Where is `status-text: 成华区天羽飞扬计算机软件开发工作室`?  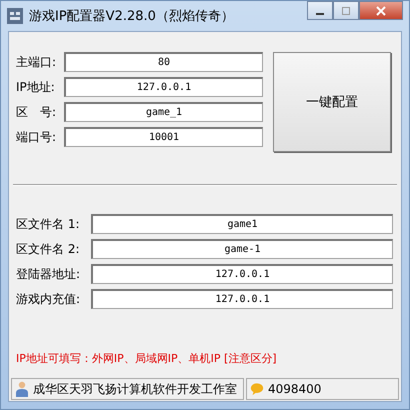 status-text: 成华区天羽飞扬计算机软件开发工作室 is located at coordinates (135, 389).